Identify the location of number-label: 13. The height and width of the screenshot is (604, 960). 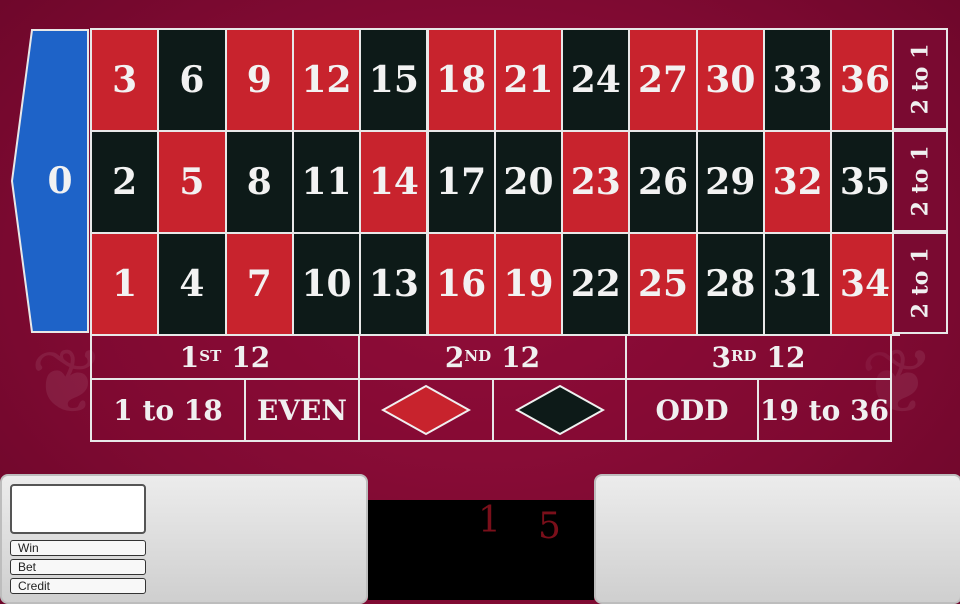
(393, 284).